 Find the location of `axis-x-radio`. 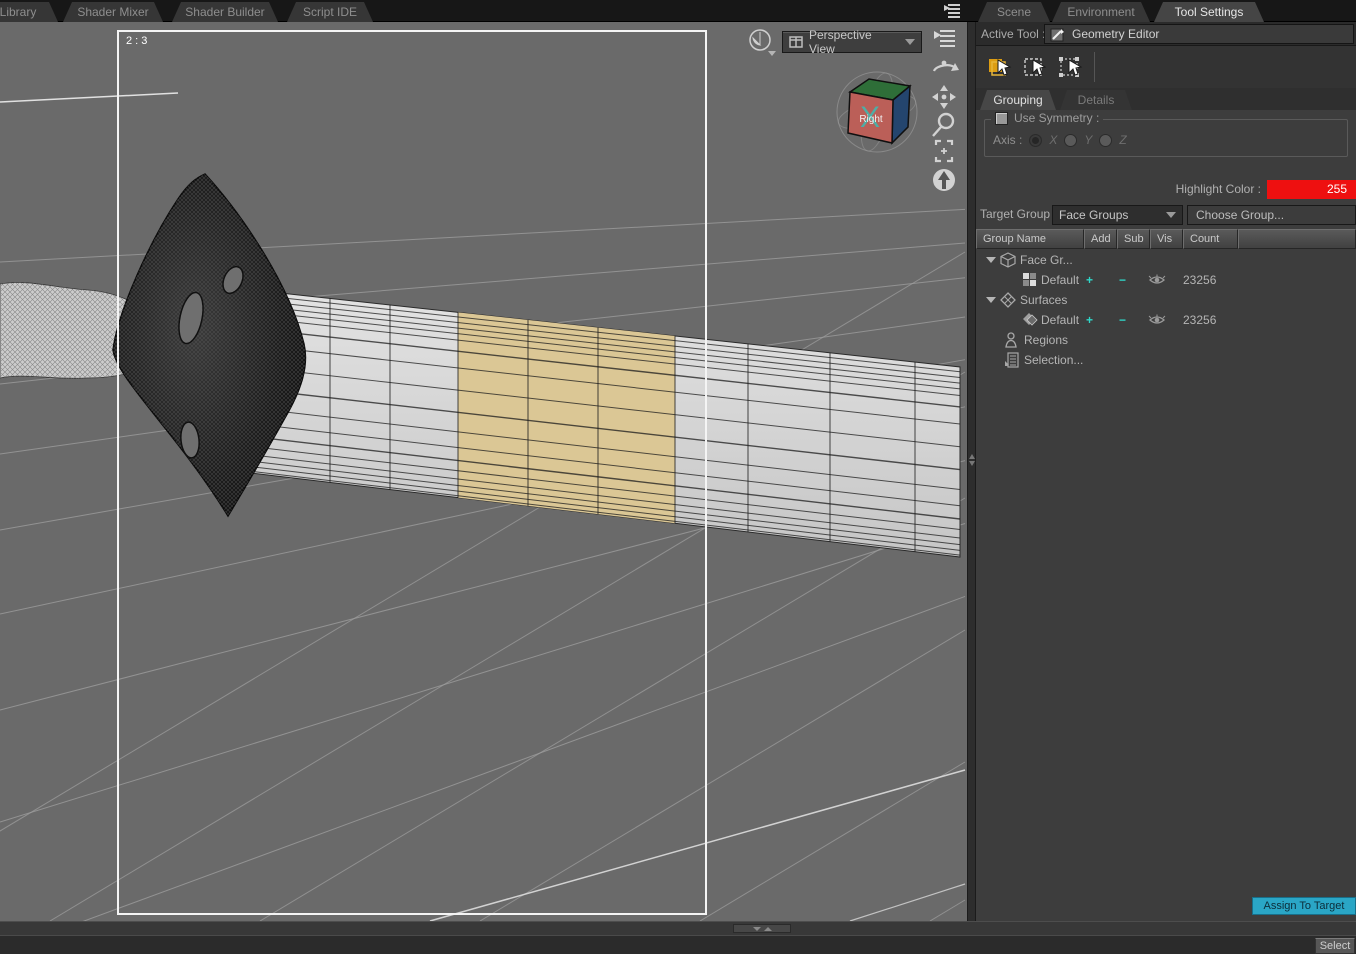

axis-x-radio is located at coordinates (1036, 140).